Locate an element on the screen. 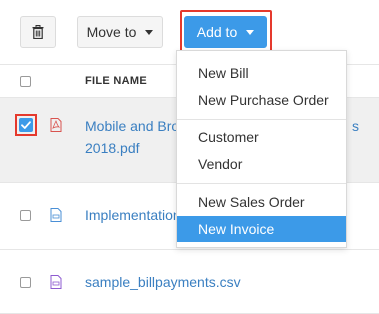 The image size is (379, 314). move-to-button: Move to is located at coordinates (120, 32).